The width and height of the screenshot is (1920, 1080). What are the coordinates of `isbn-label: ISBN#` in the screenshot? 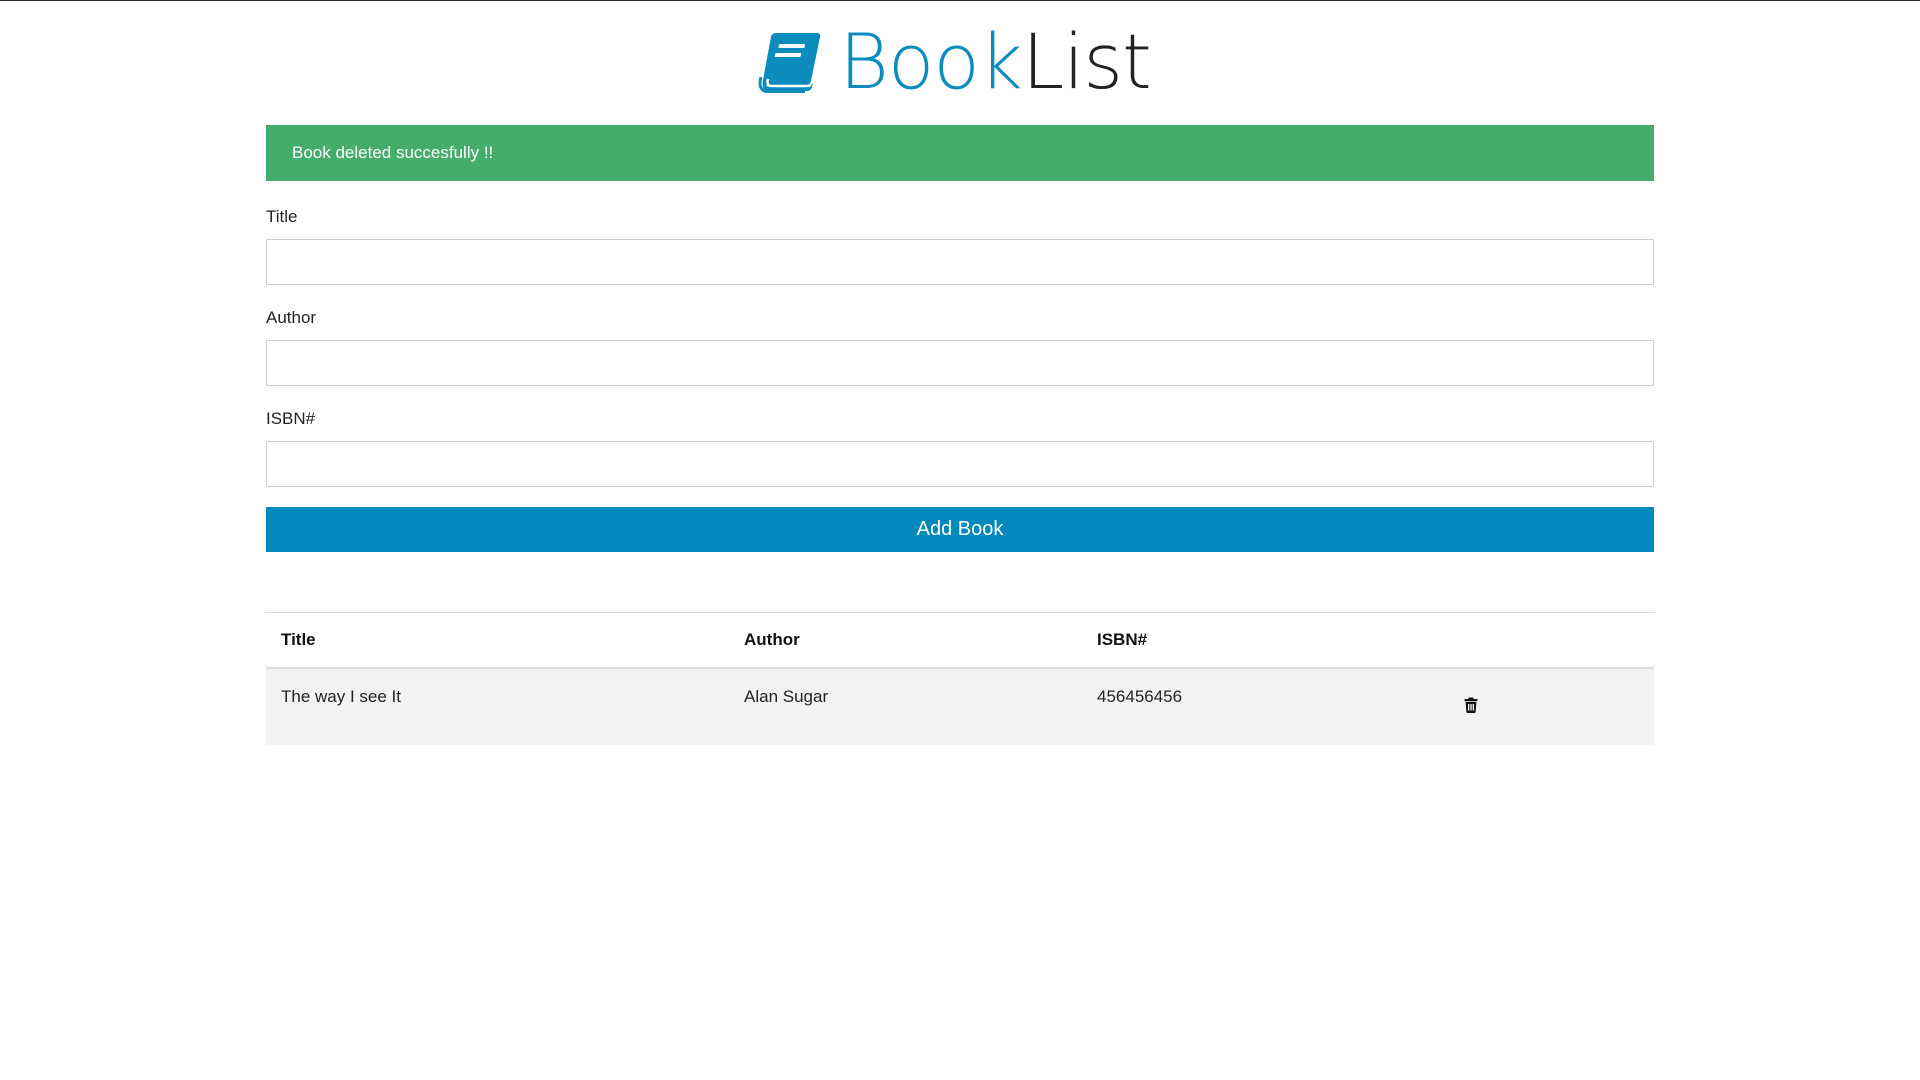 It's located at (291, 418).